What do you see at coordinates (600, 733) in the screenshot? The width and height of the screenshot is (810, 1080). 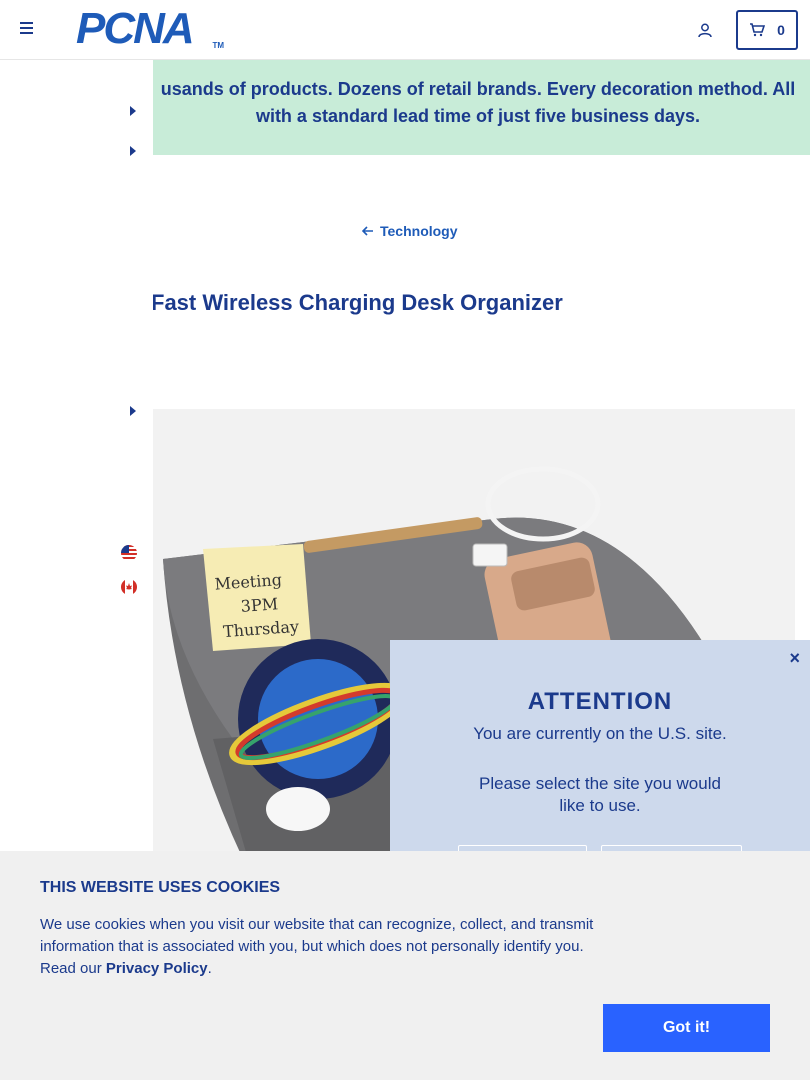 I see `modal-current-site-text: You are currently on the U.S. site.` at bounding box center [600, 733].